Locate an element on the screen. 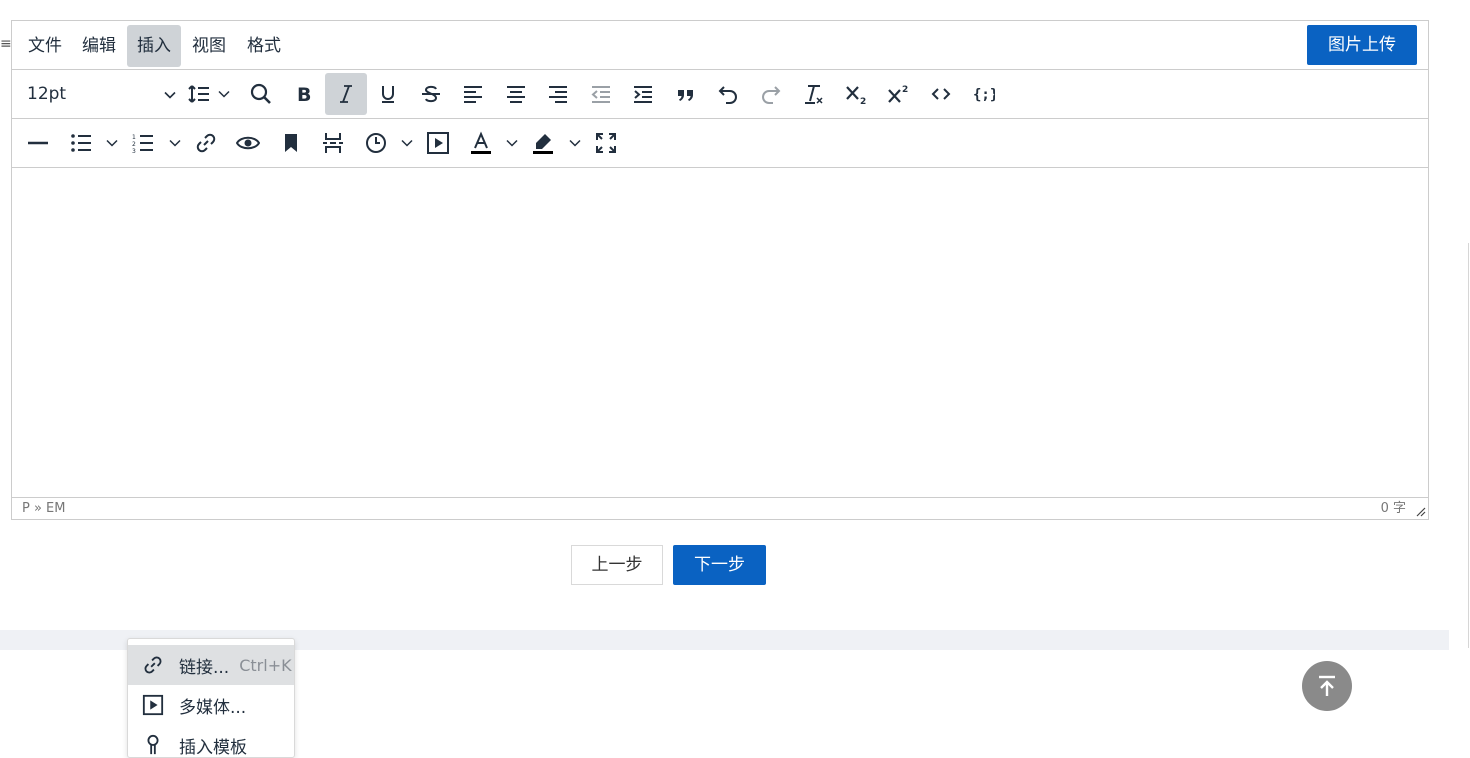  superscript-icon: 2 is located at coordinates (898, 94).